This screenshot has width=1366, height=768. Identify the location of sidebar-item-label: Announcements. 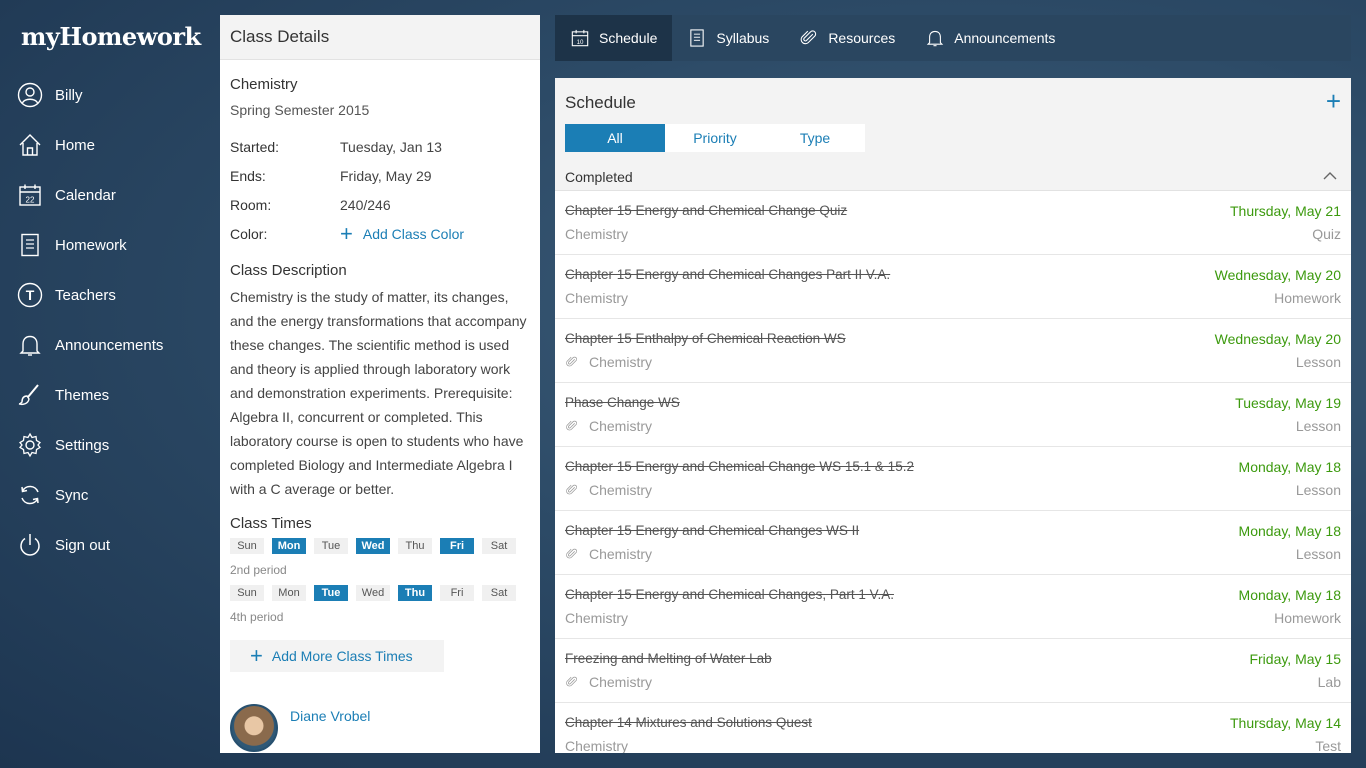
(109, 345).